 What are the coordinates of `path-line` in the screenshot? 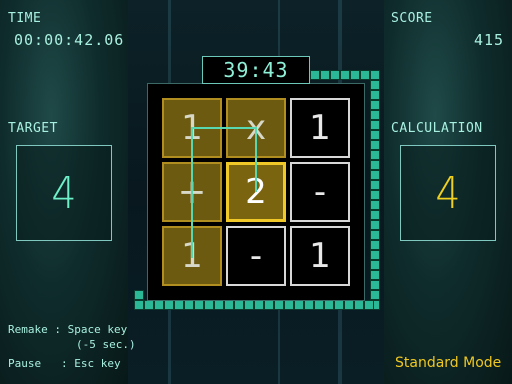 It's located at (224, 192).